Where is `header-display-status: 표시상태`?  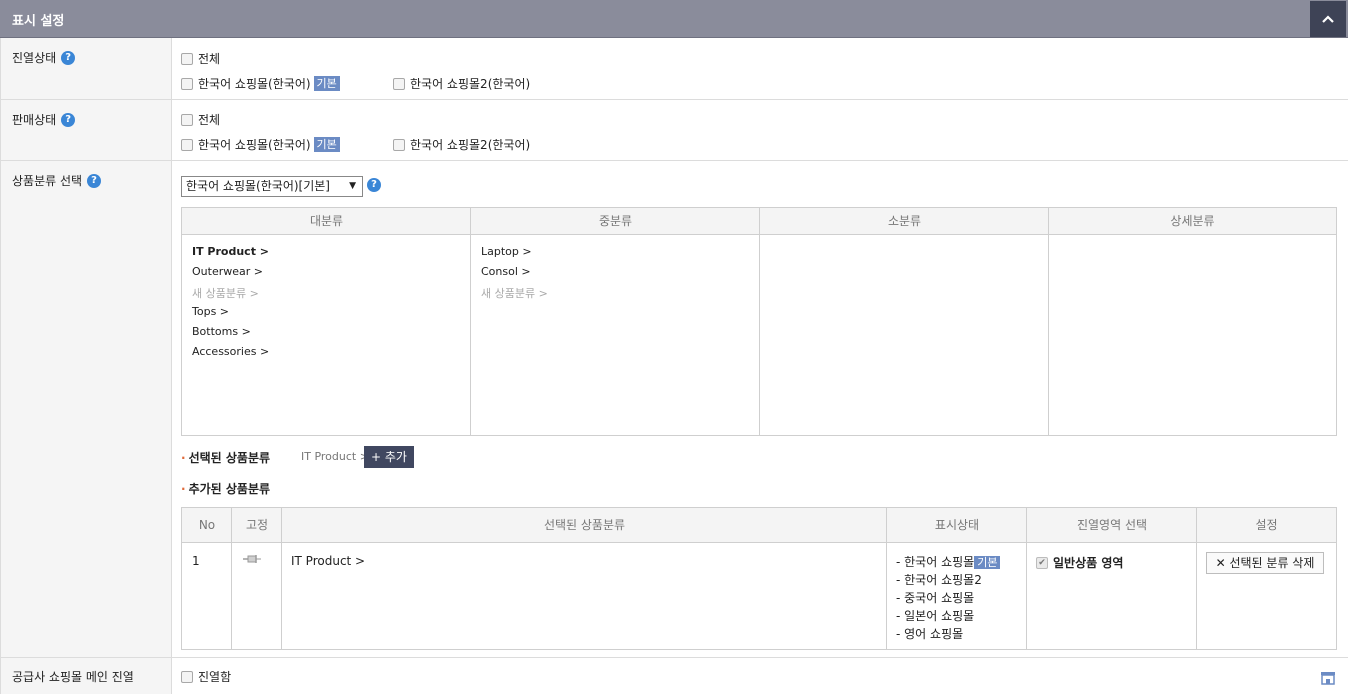
header-display-status: 표시상태 is located at coordinates (957, 525).